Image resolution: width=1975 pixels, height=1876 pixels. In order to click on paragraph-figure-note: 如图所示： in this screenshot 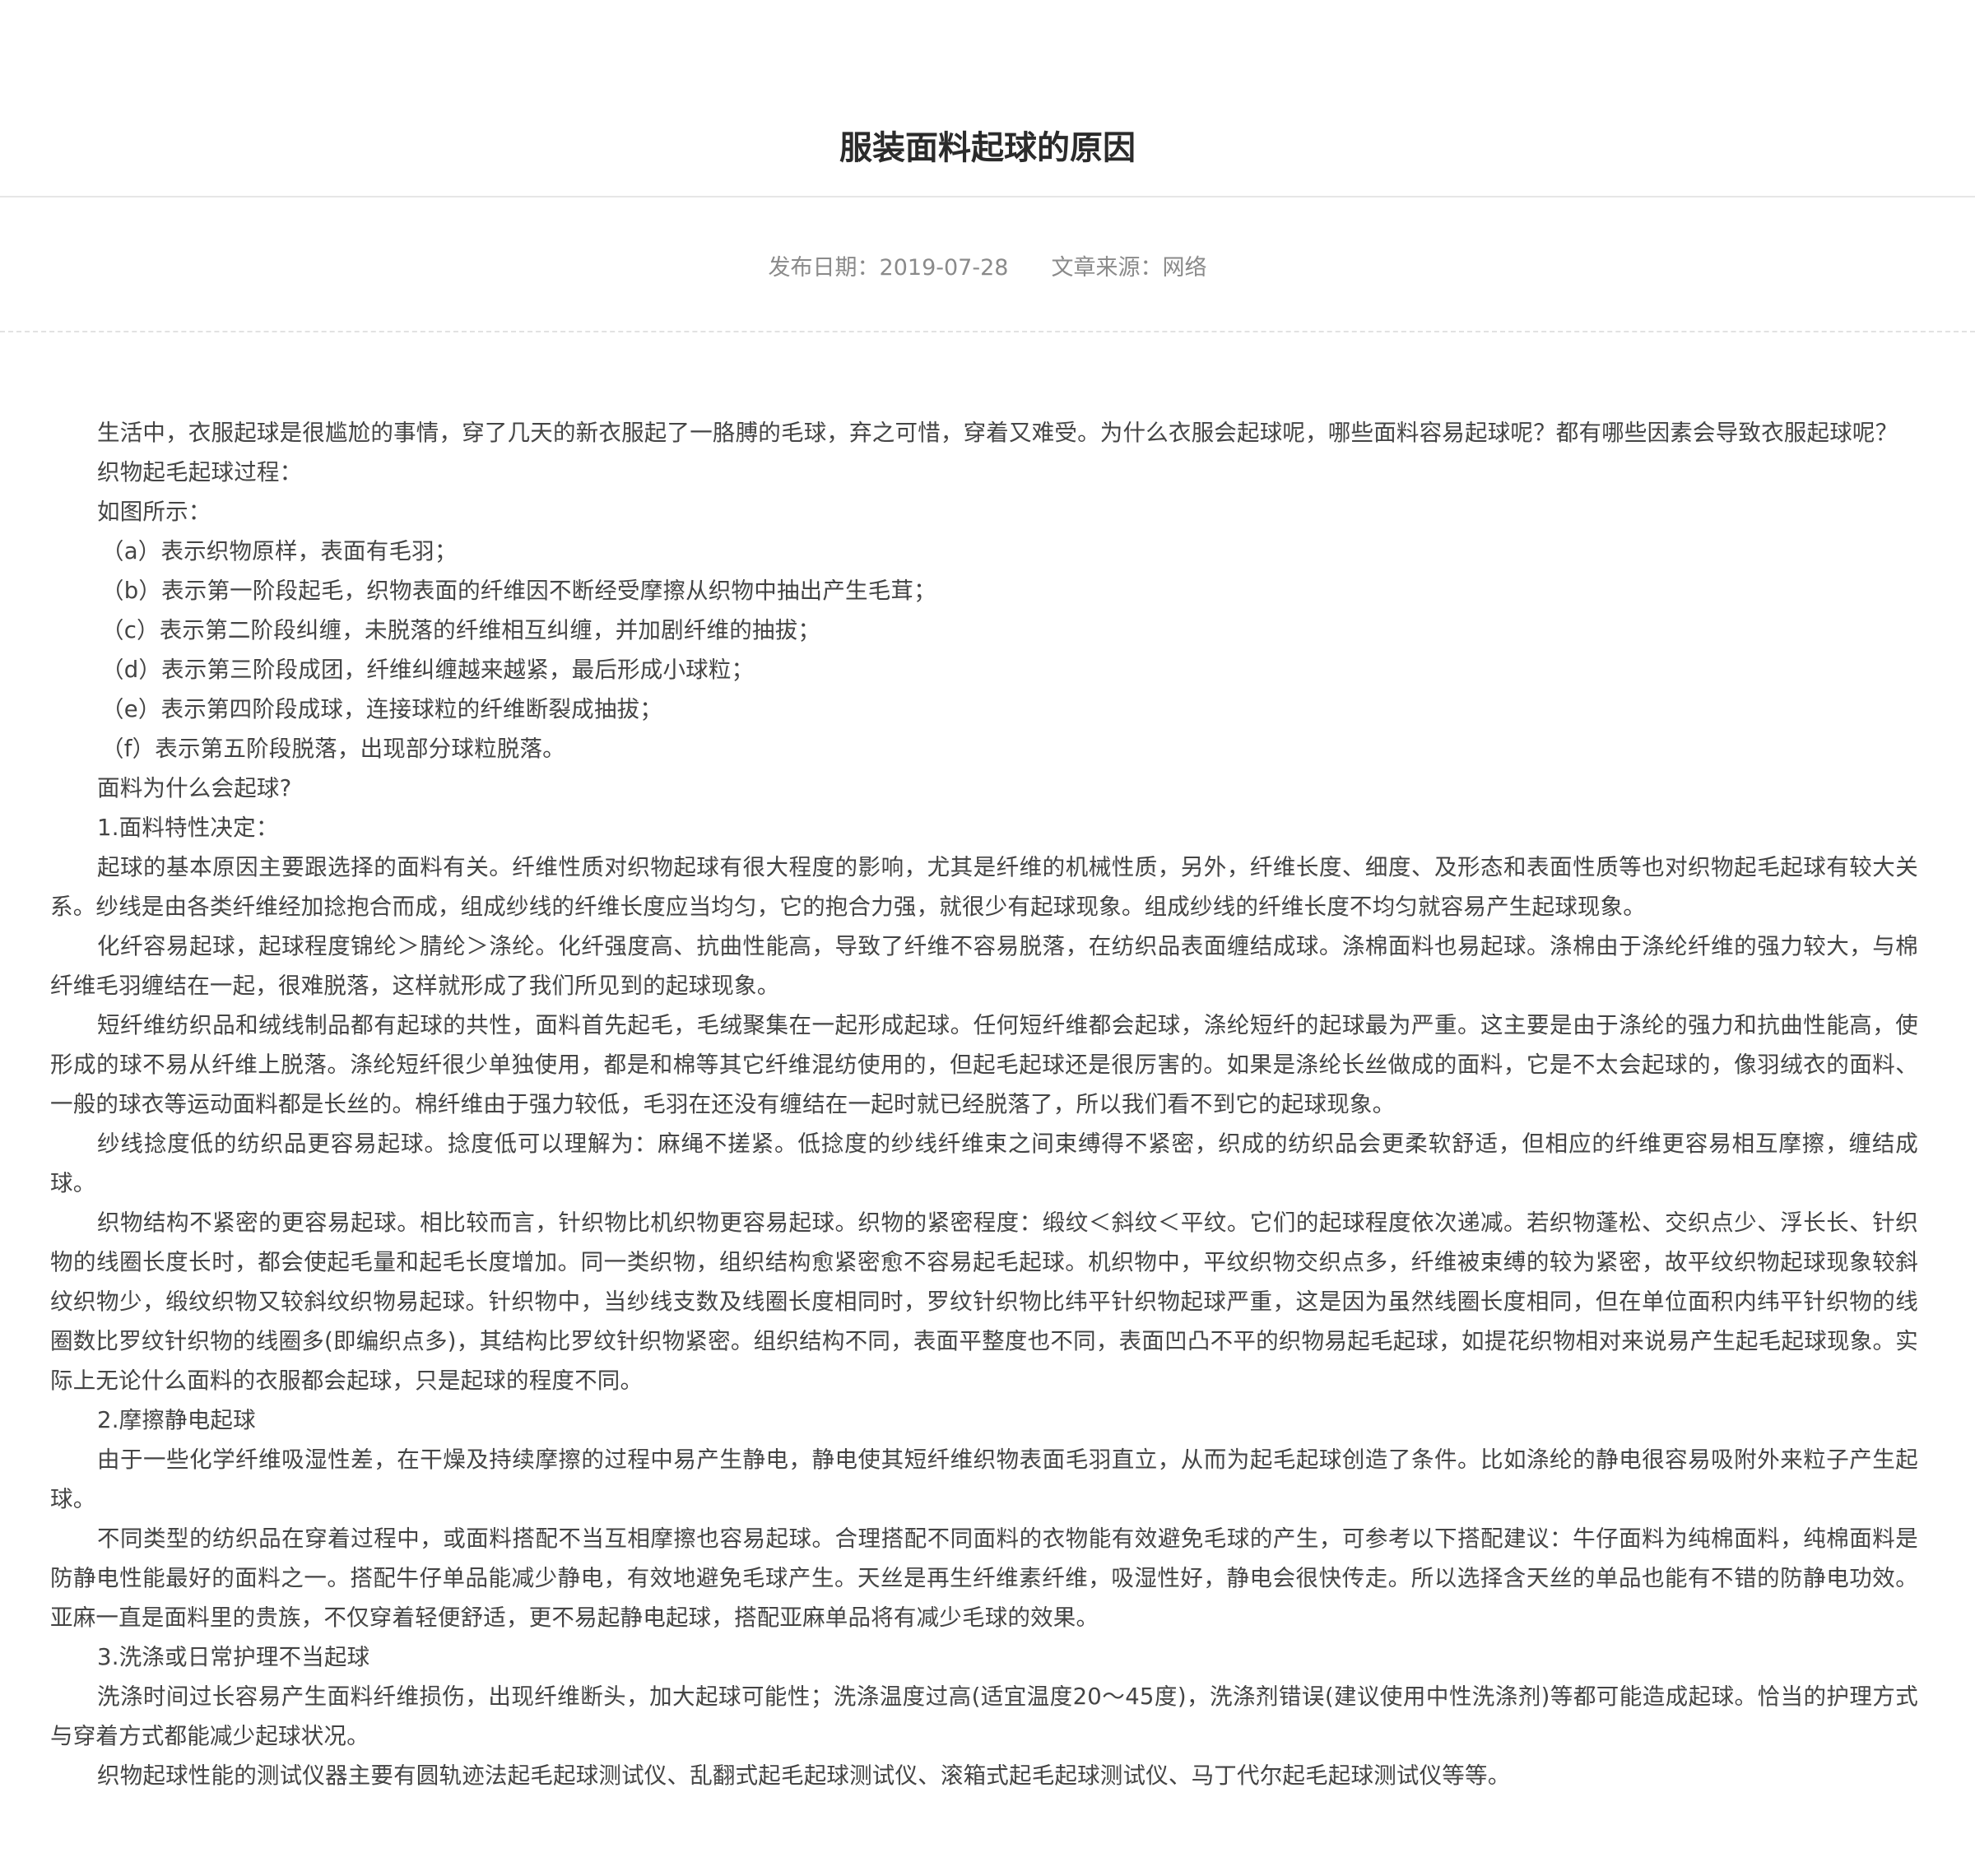, I will do `click(154, 512)`.